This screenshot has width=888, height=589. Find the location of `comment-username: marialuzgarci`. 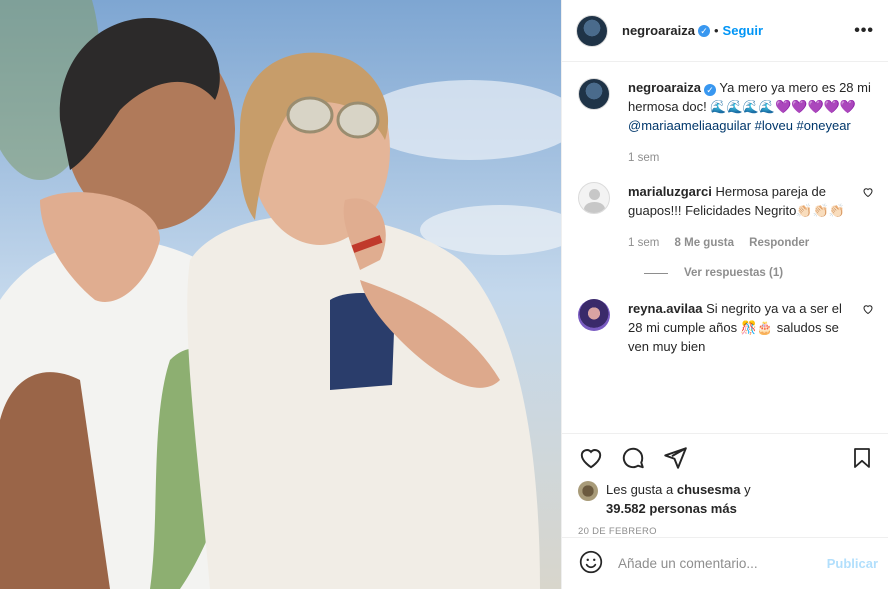

comment-username: marialuzgarci is located at coordinates (670, 191).